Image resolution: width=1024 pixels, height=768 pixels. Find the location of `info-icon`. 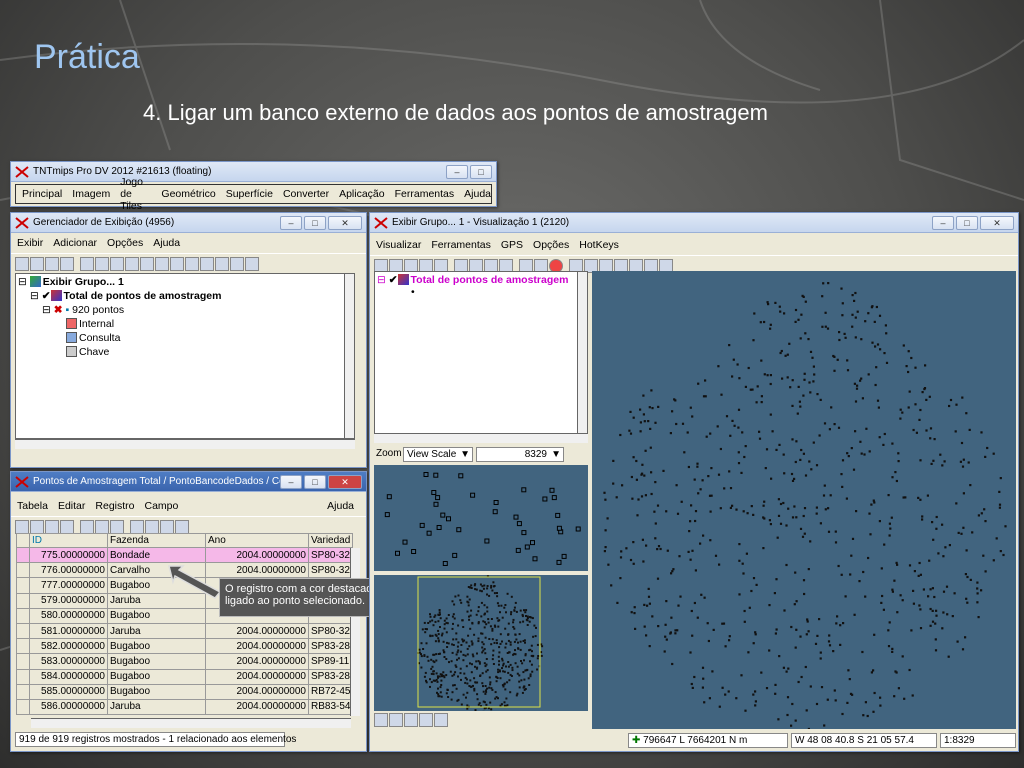

info-icon is located at coordinates (182, 526).